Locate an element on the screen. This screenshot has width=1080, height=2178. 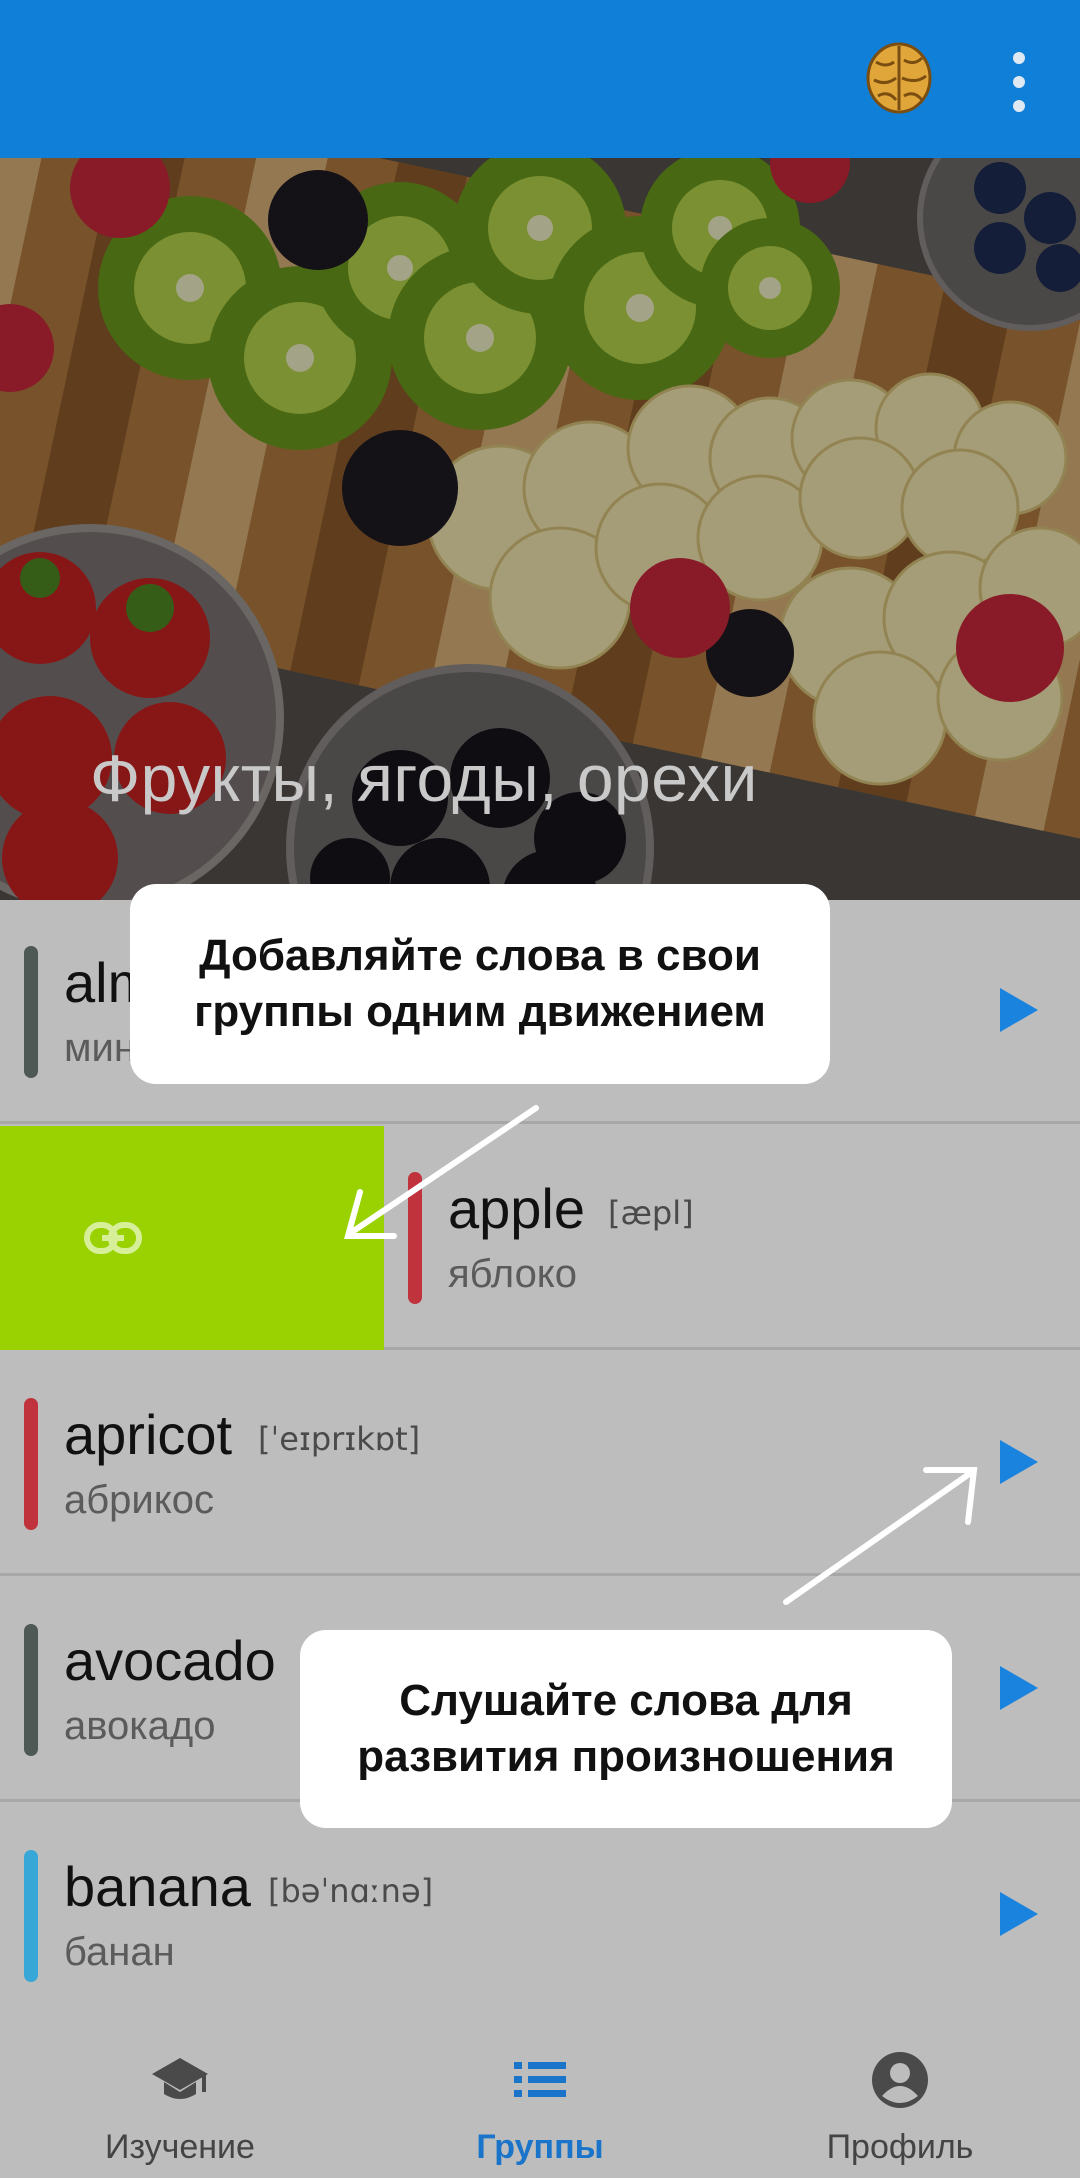
word-text: apricot is located at coordinates (148, 1434).